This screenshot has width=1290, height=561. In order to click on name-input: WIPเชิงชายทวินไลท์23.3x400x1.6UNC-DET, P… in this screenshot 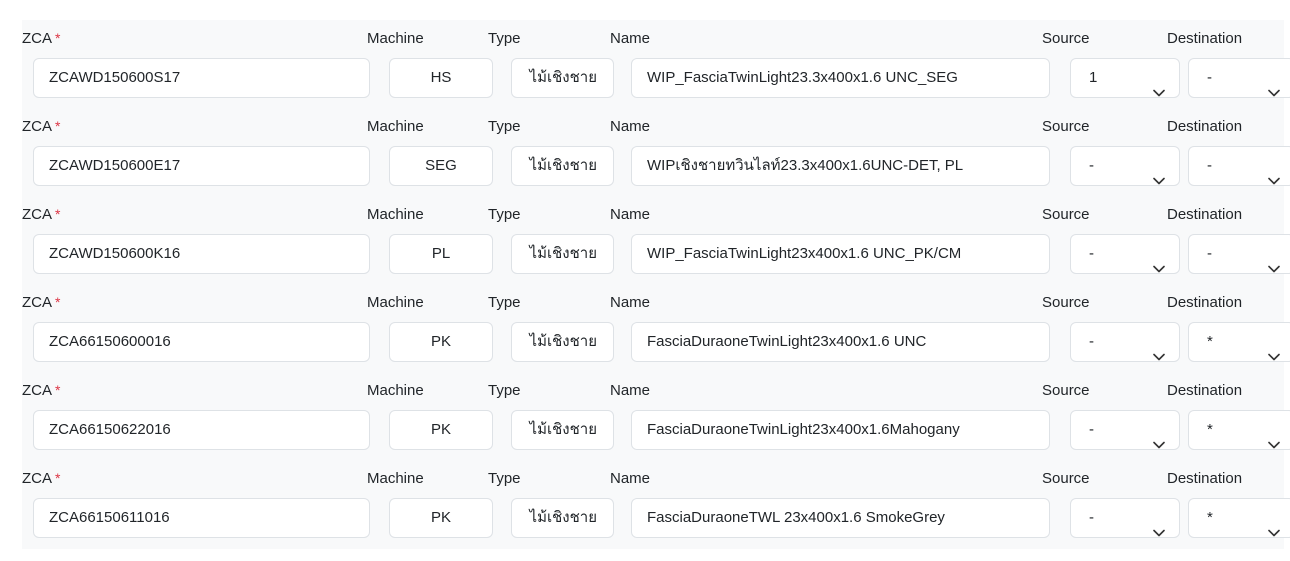, I will do `click(840, 166)`.